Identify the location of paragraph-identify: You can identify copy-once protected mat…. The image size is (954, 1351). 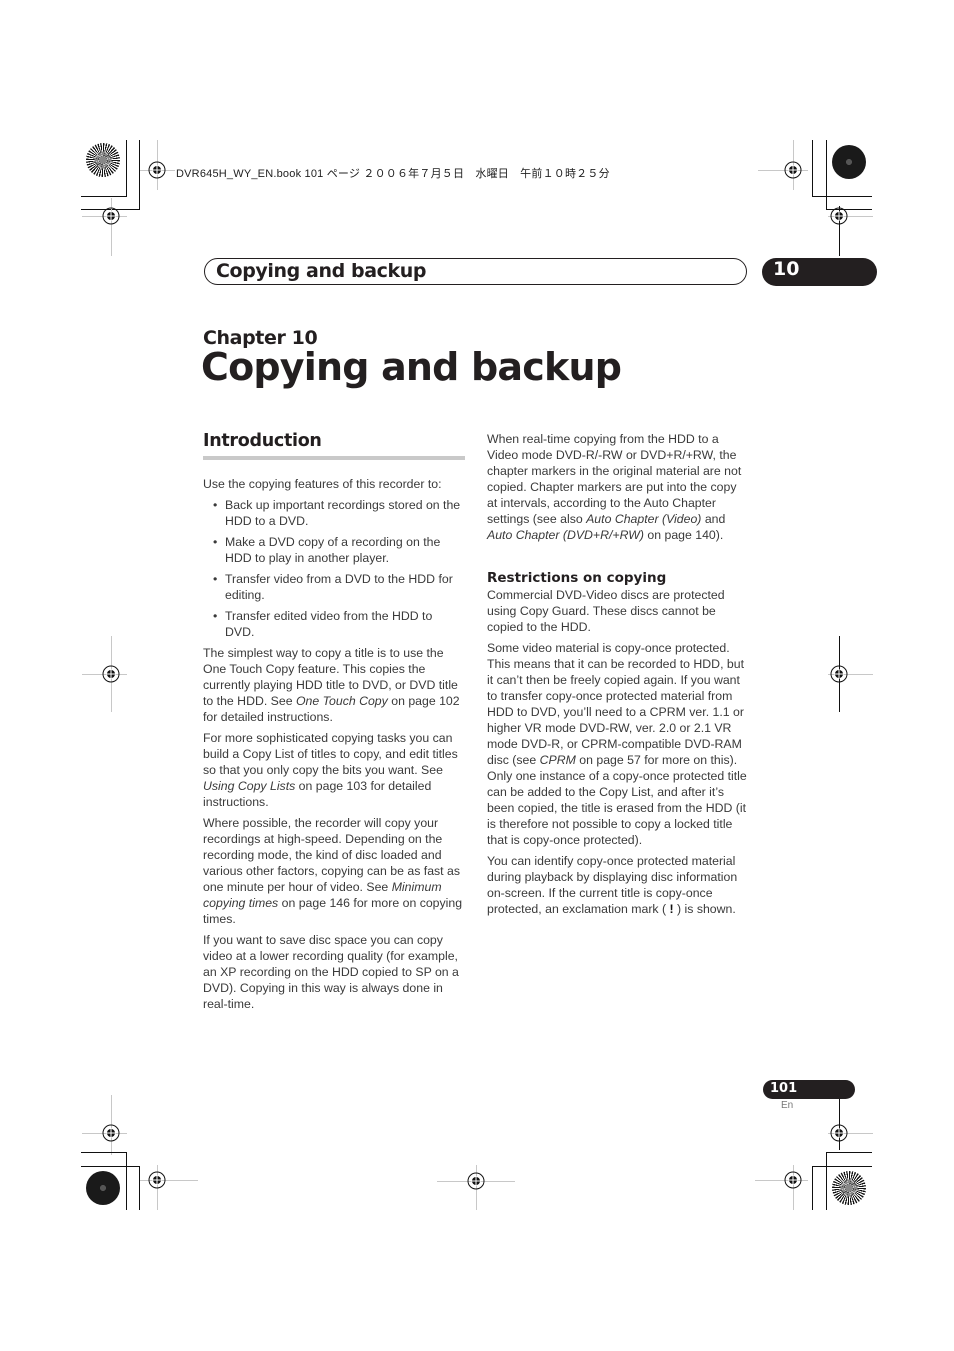
(612, 885).